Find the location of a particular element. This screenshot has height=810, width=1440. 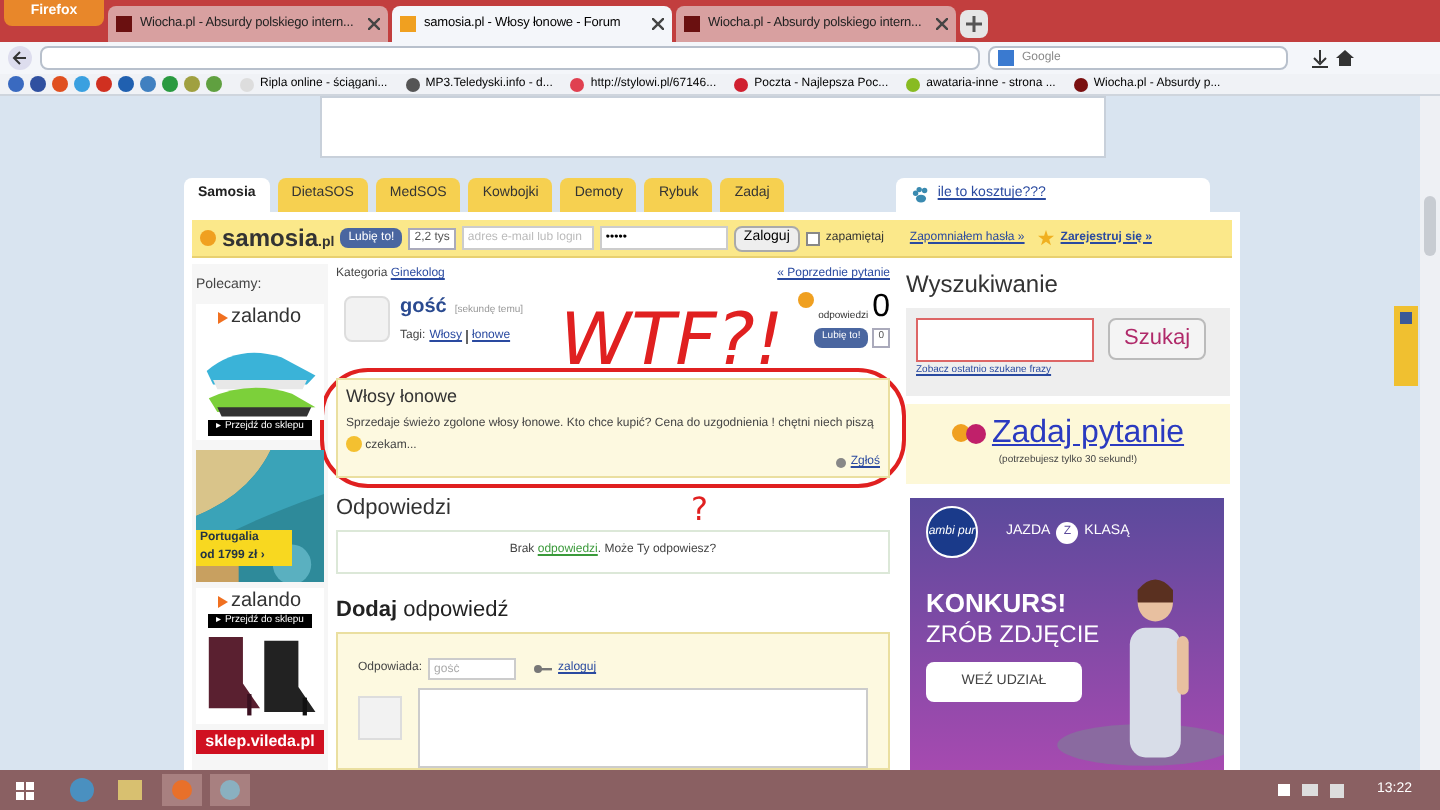

section-heading: Odpowiedzi is located at coordinates (393, 509).